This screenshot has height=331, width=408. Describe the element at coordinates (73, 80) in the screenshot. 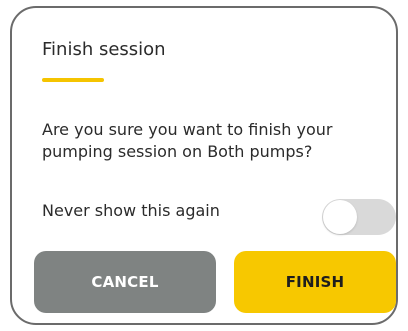

I see `title-accent-underline` at that location.